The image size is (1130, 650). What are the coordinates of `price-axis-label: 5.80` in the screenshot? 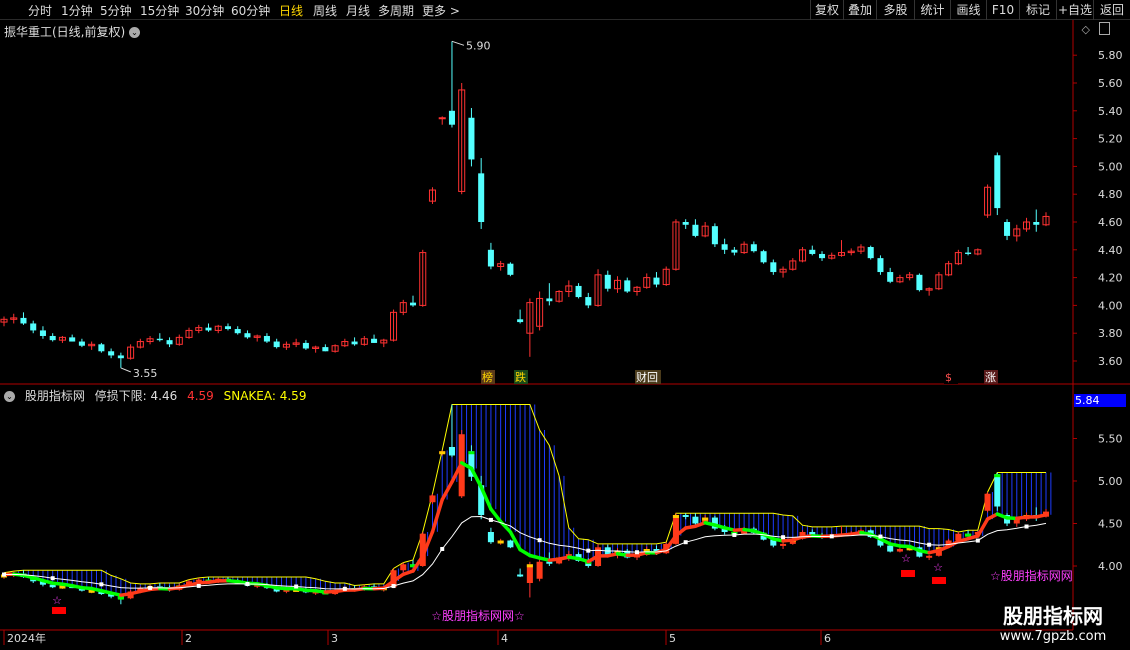 It's located at (1110, 55).